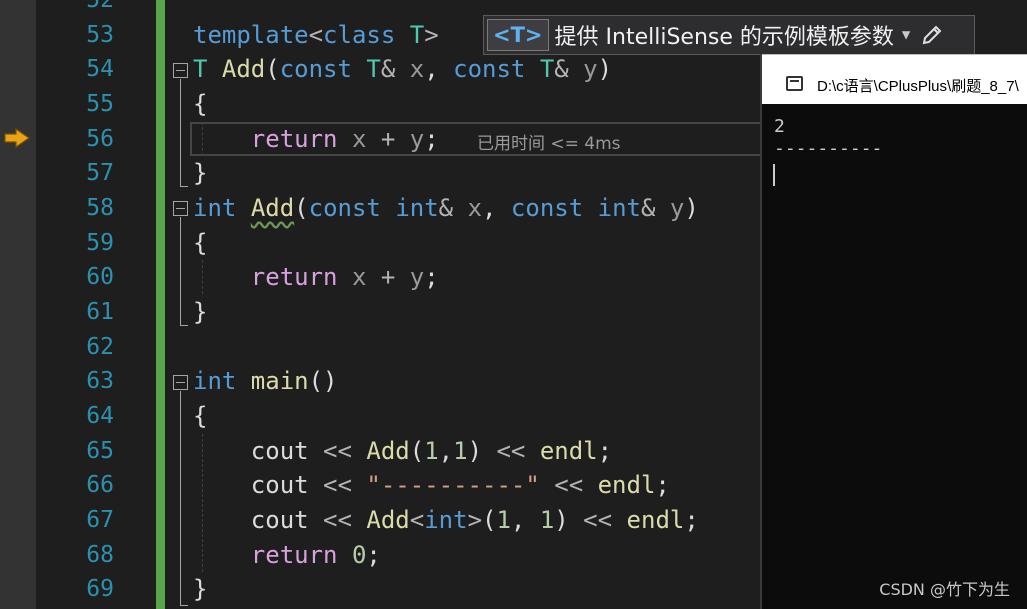 The image size is (1027, 609). Describe the element at coordinates (100, 416) in the screenshot. I see `line-number: 64` at that location.